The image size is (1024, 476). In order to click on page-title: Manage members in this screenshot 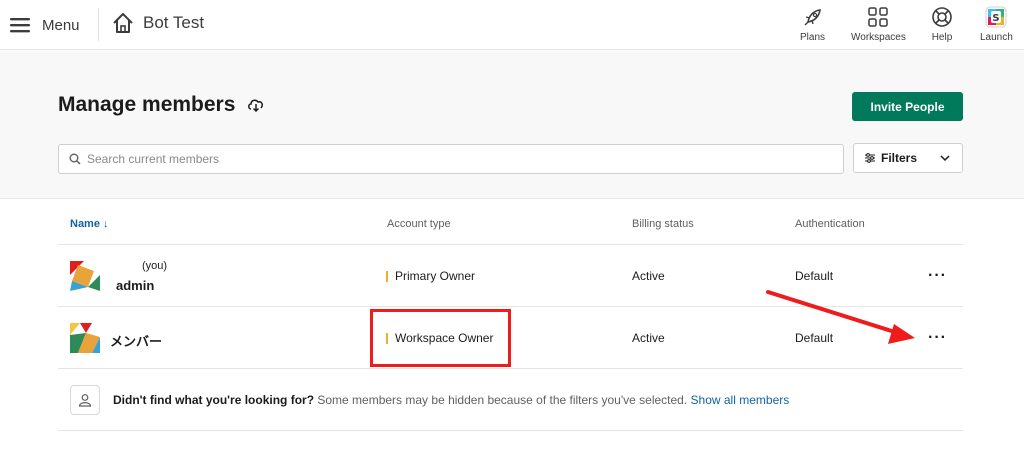, I will do `click(147, 104)`.